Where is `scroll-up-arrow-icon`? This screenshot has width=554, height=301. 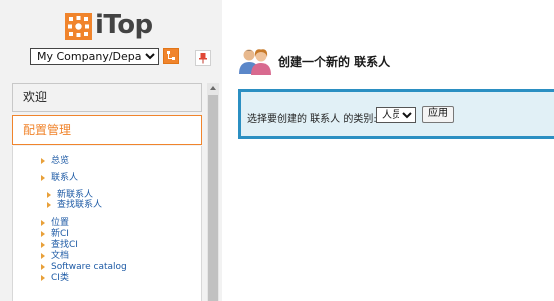 scroll-up-arrow-icon is located at coordinates (213, 88).